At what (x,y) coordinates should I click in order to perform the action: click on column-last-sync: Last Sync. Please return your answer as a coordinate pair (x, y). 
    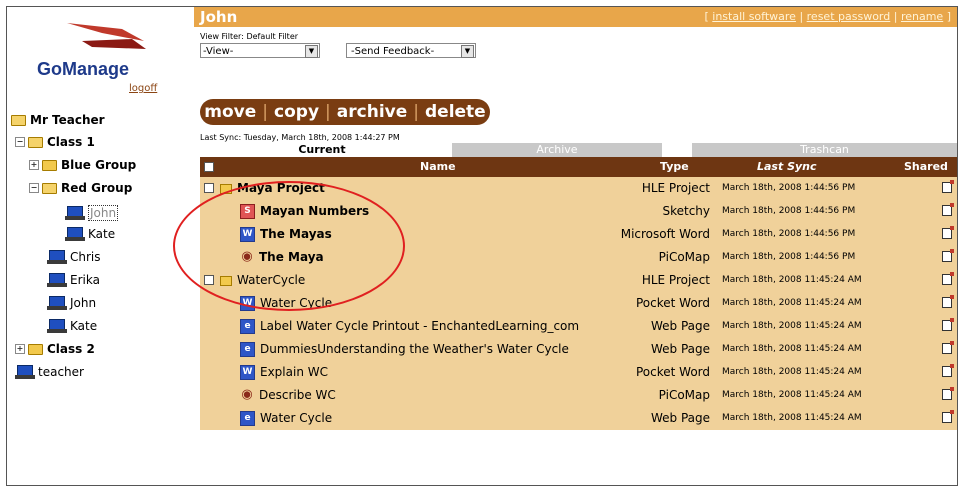
    Looking at the image, I should click on (787, 166).